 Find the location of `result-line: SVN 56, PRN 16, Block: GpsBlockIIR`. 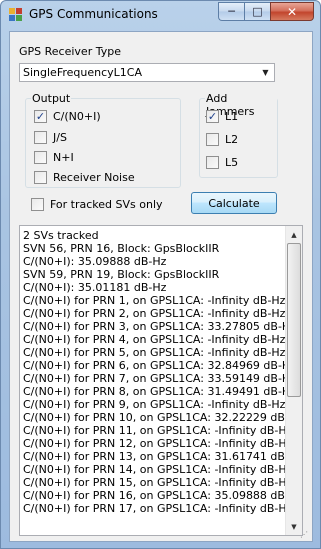

result-line: SVN 56, PRN 16, Block: GpsBlockIIR is located at coordinates (121, 248).